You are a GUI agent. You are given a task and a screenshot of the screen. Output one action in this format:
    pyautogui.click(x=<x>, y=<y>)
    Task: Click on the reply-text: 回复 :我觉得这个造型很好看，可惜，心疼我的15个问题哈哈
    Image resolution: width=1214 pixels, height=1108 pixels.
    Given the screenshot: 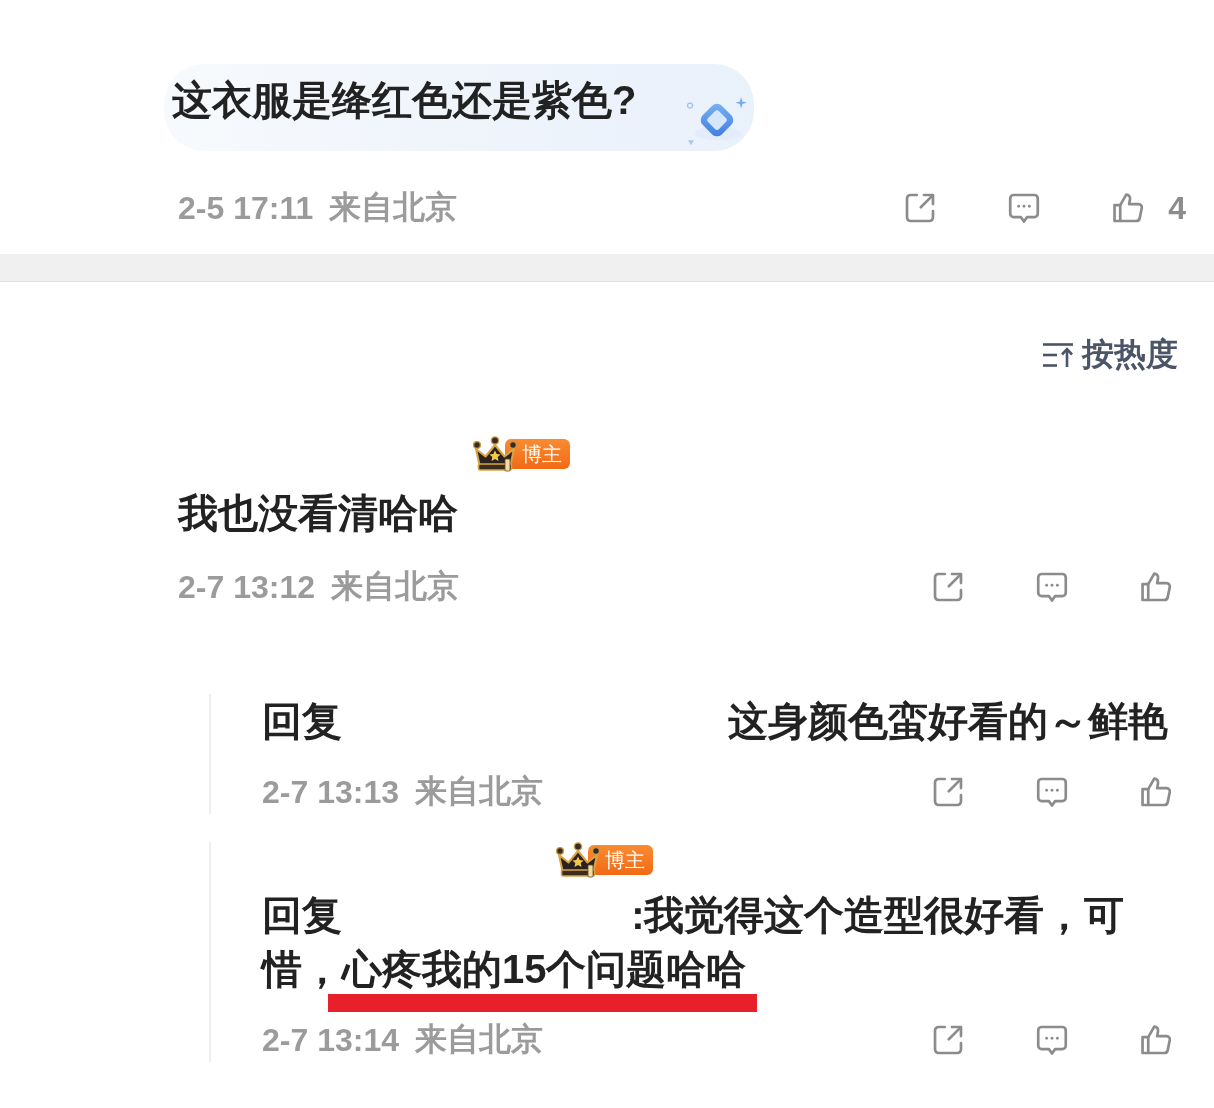 What is the action you would take?
    pyautogui.click(x=694, y=942)
    